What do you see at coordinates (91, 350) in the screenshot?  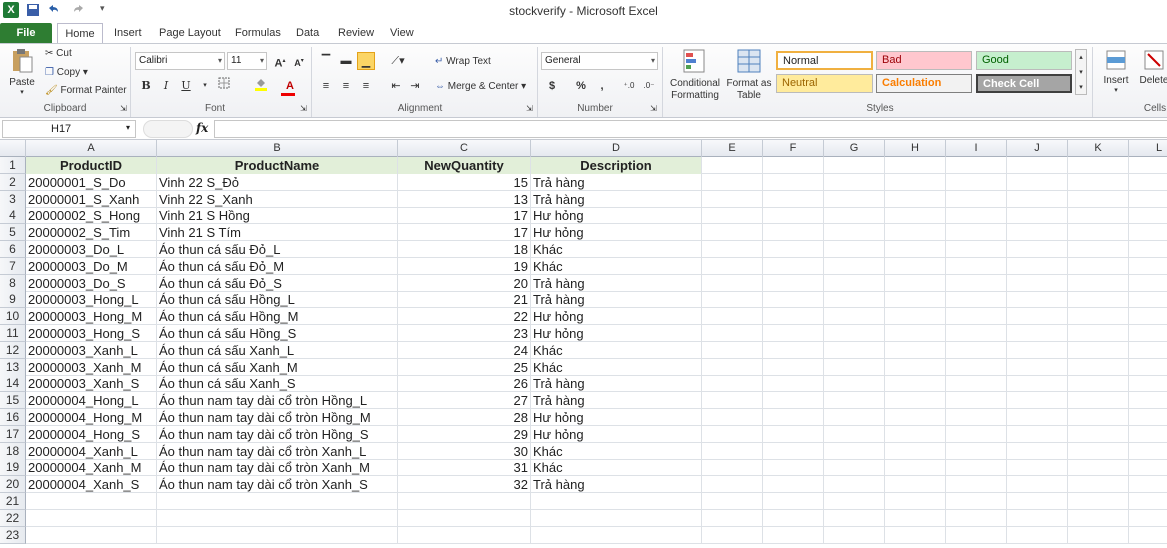 I see `cell-a12: 20000003_Xanh_L` at bounding box center [91, 350].